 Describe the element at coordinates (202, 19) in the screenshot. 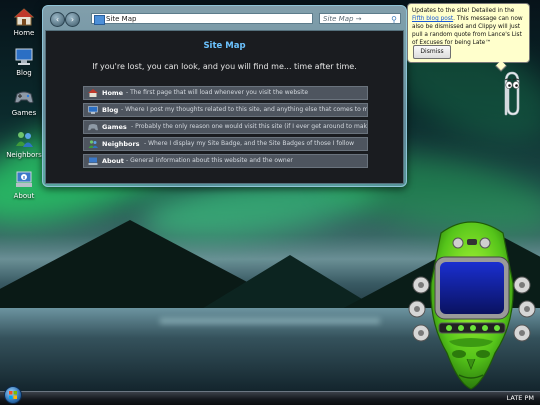

I see `address-bar: Site Map` at that location.